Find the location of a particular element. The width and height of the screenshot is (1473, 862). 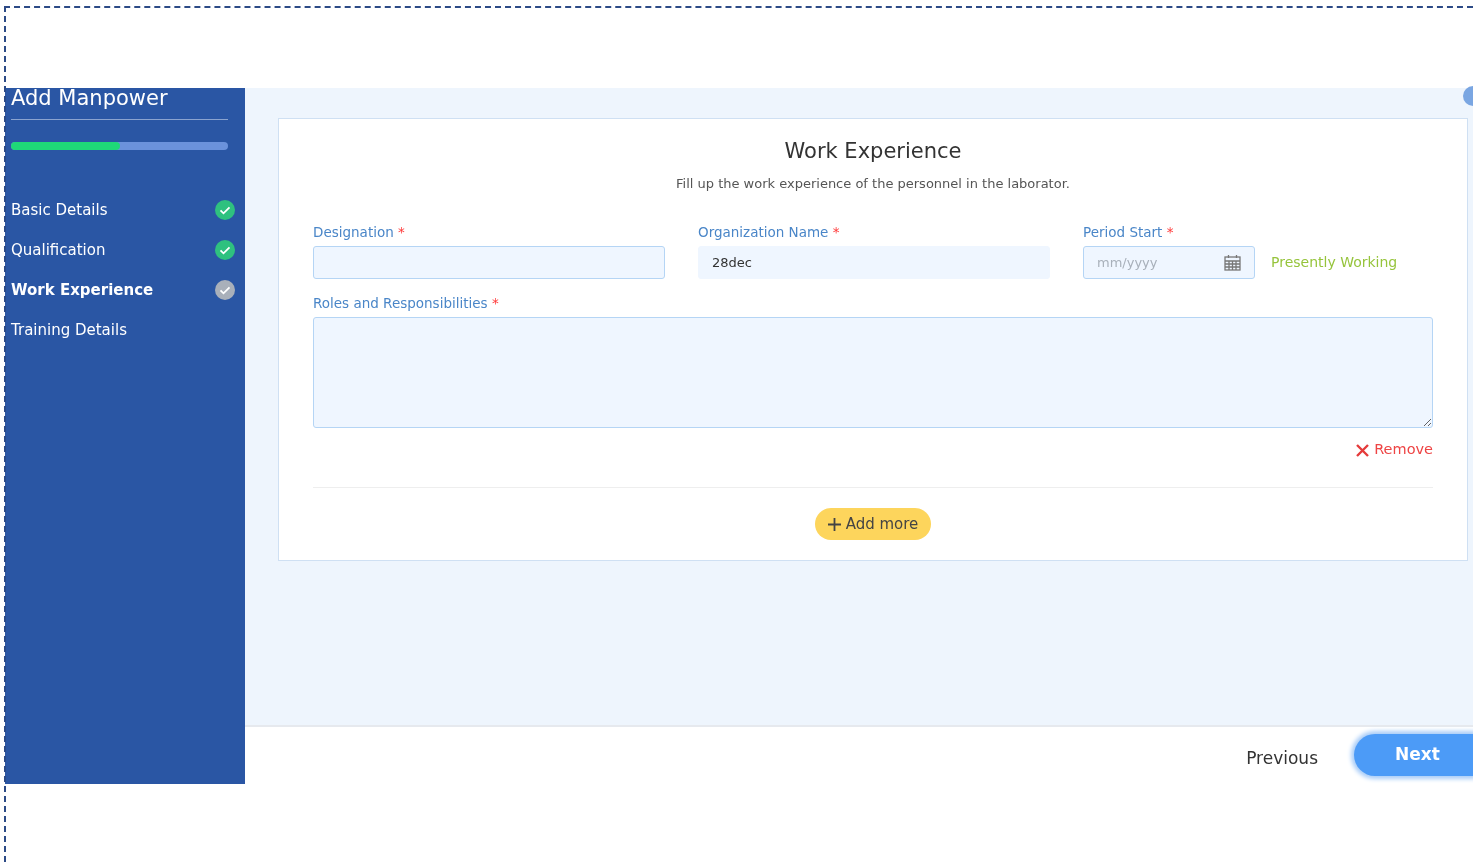

previous-button: Previous is located at coordinates (1282, 758).